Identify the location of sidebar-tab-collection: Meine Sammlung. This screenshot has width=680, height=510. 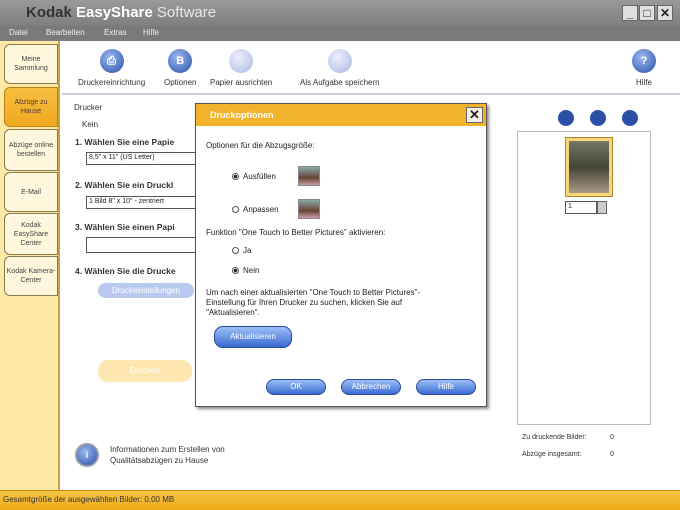
(31, 64).